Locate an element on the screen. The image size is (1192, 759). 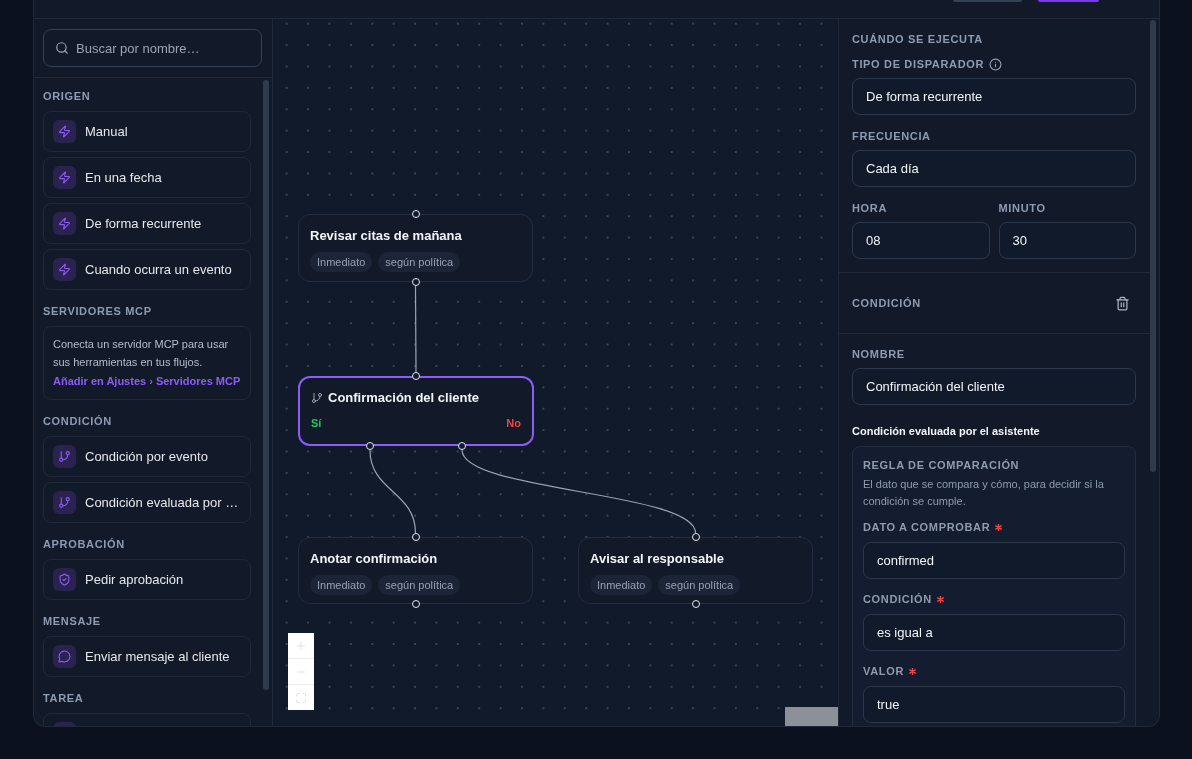
field-label: TIPO DE DISPARADOR is located at coordinates (918, 64).